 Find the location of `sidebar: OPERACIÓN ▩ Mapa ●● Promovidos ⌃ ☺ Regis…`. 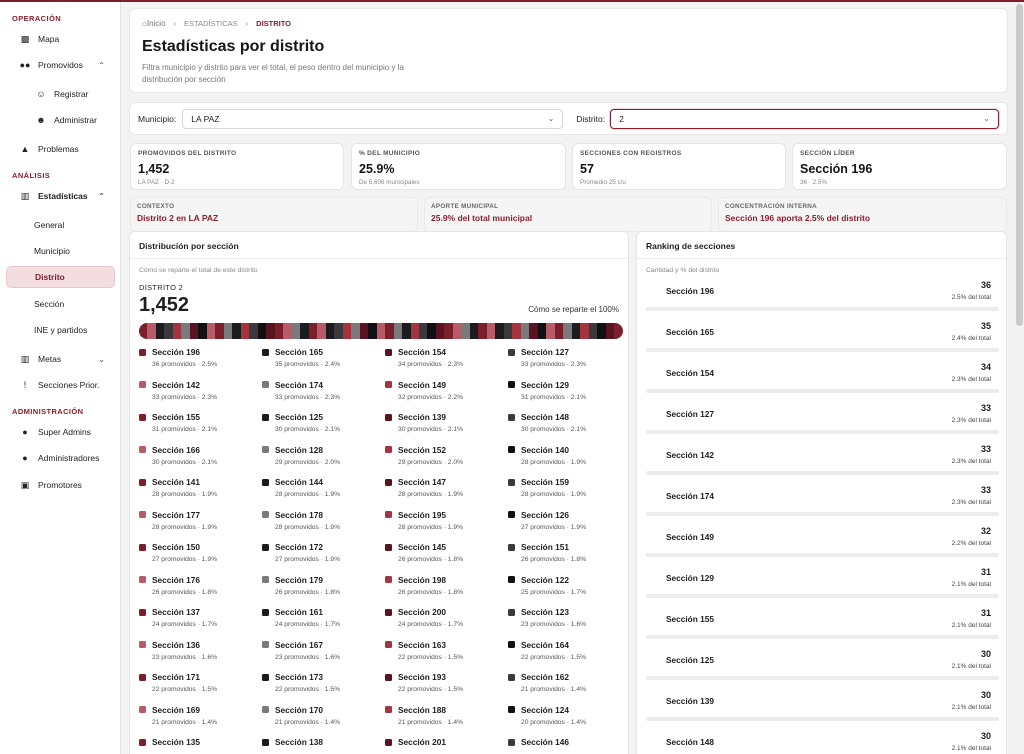

sidebar: OPERACIÓN ▩ Mapa ●● Promovidos ⌃ ☺ Regis… is located at coordinates (60, 378).